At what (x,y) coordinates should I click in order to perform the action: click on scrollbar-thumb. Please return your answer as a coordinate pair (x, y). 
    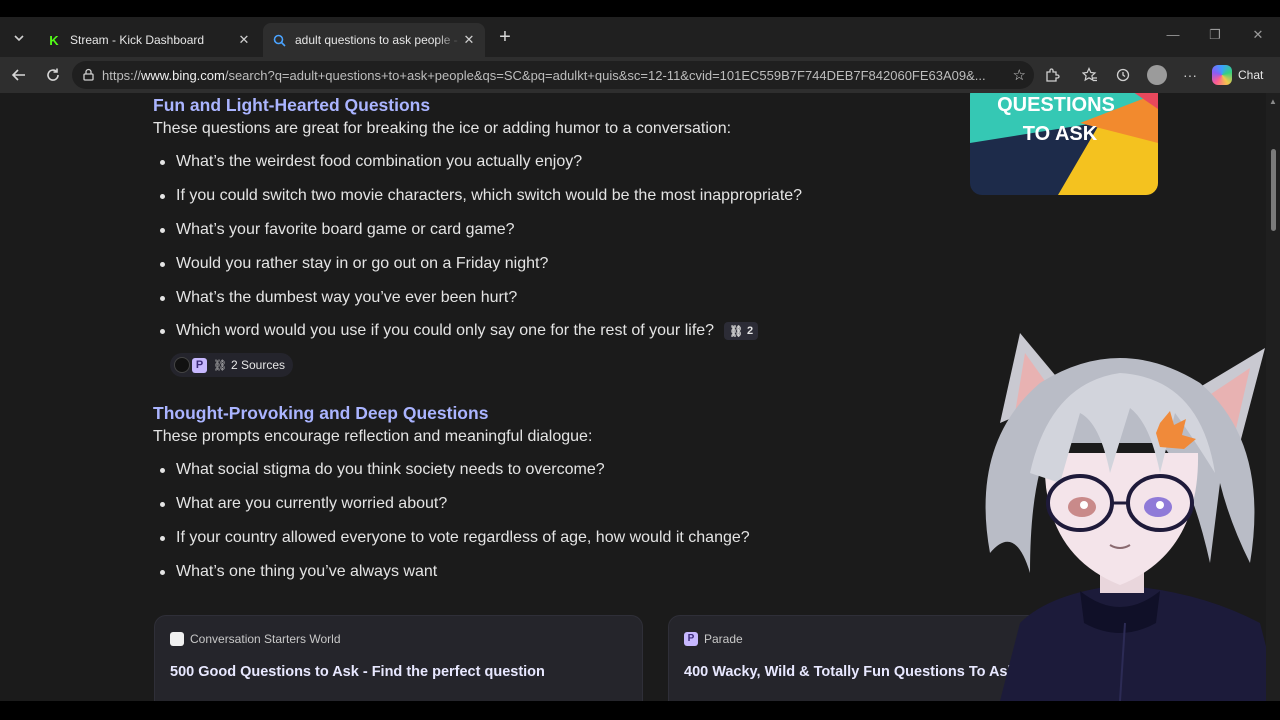
    Looking at the image, I should click on (1273, 190).